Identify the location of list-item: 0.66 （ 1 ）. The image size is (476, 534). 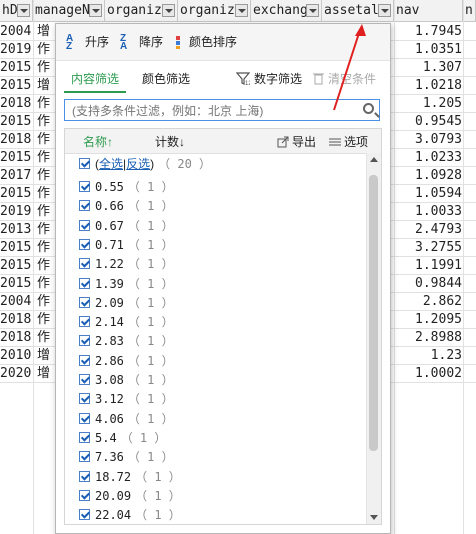
(126, 206).